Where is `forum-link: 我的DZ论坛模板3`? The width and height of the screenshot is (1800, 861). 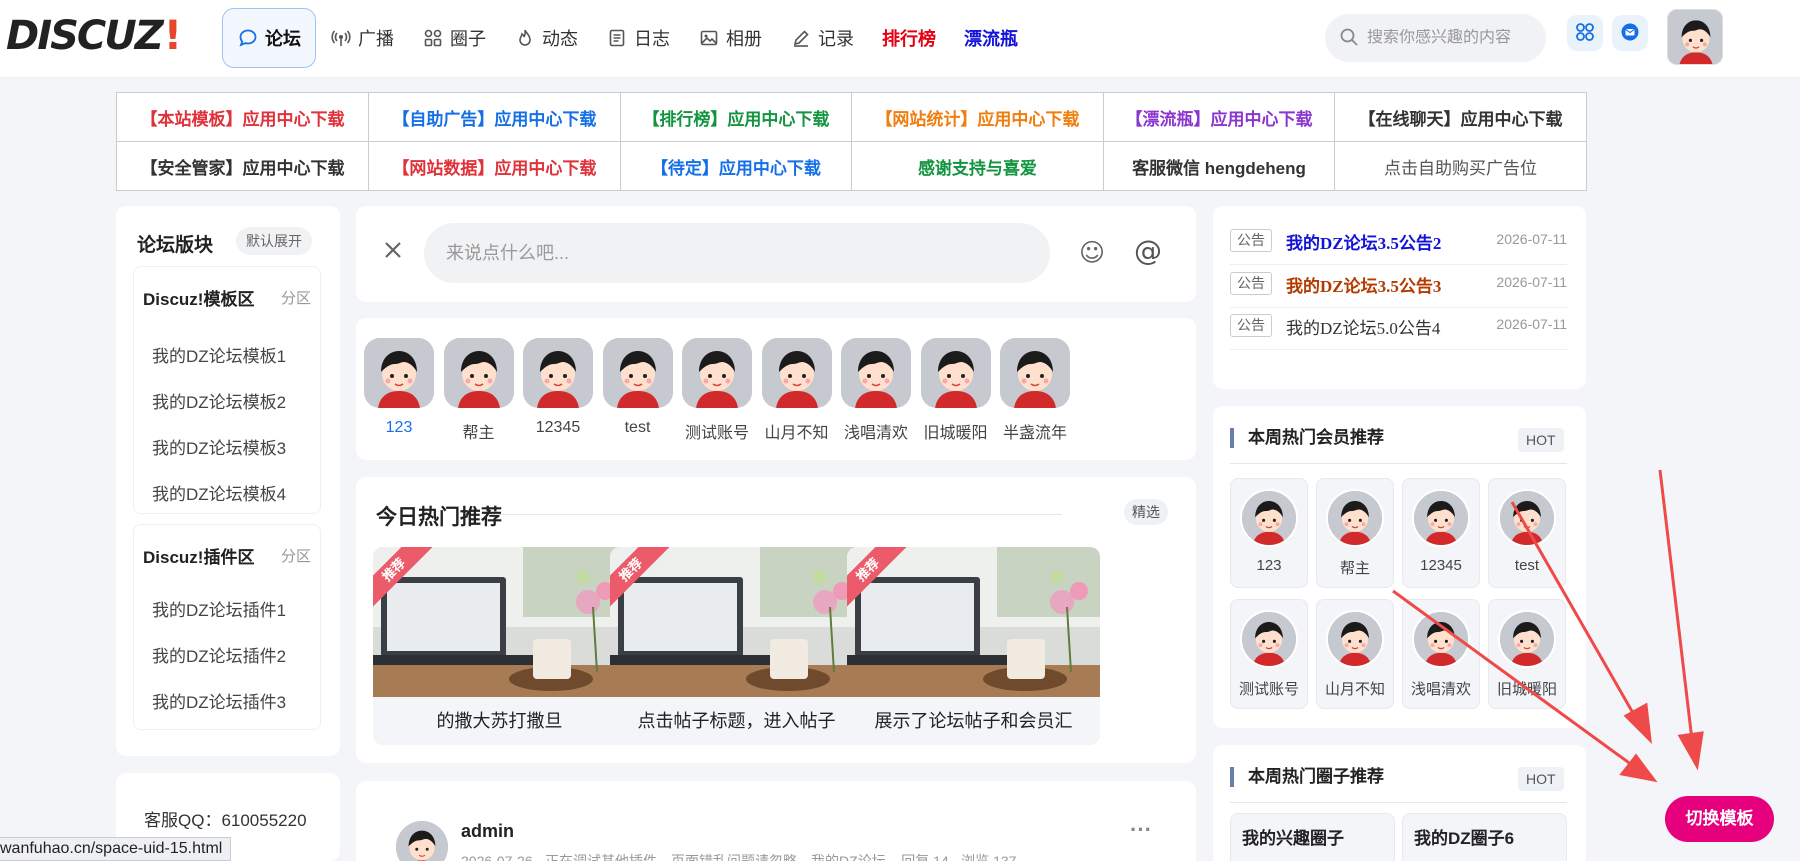
forum-link: 我的DZ论坛模板3 is located at coordinates (219, 446).